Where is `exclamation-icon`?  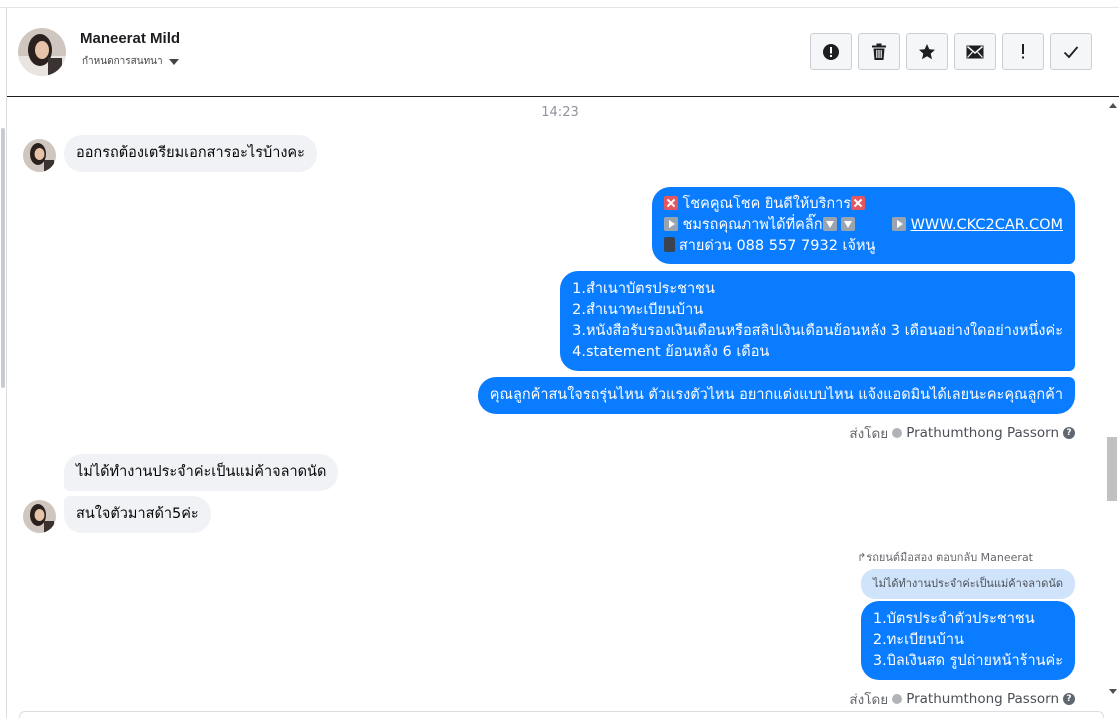
exclamation-icon is located at coordinates (1023, 50).